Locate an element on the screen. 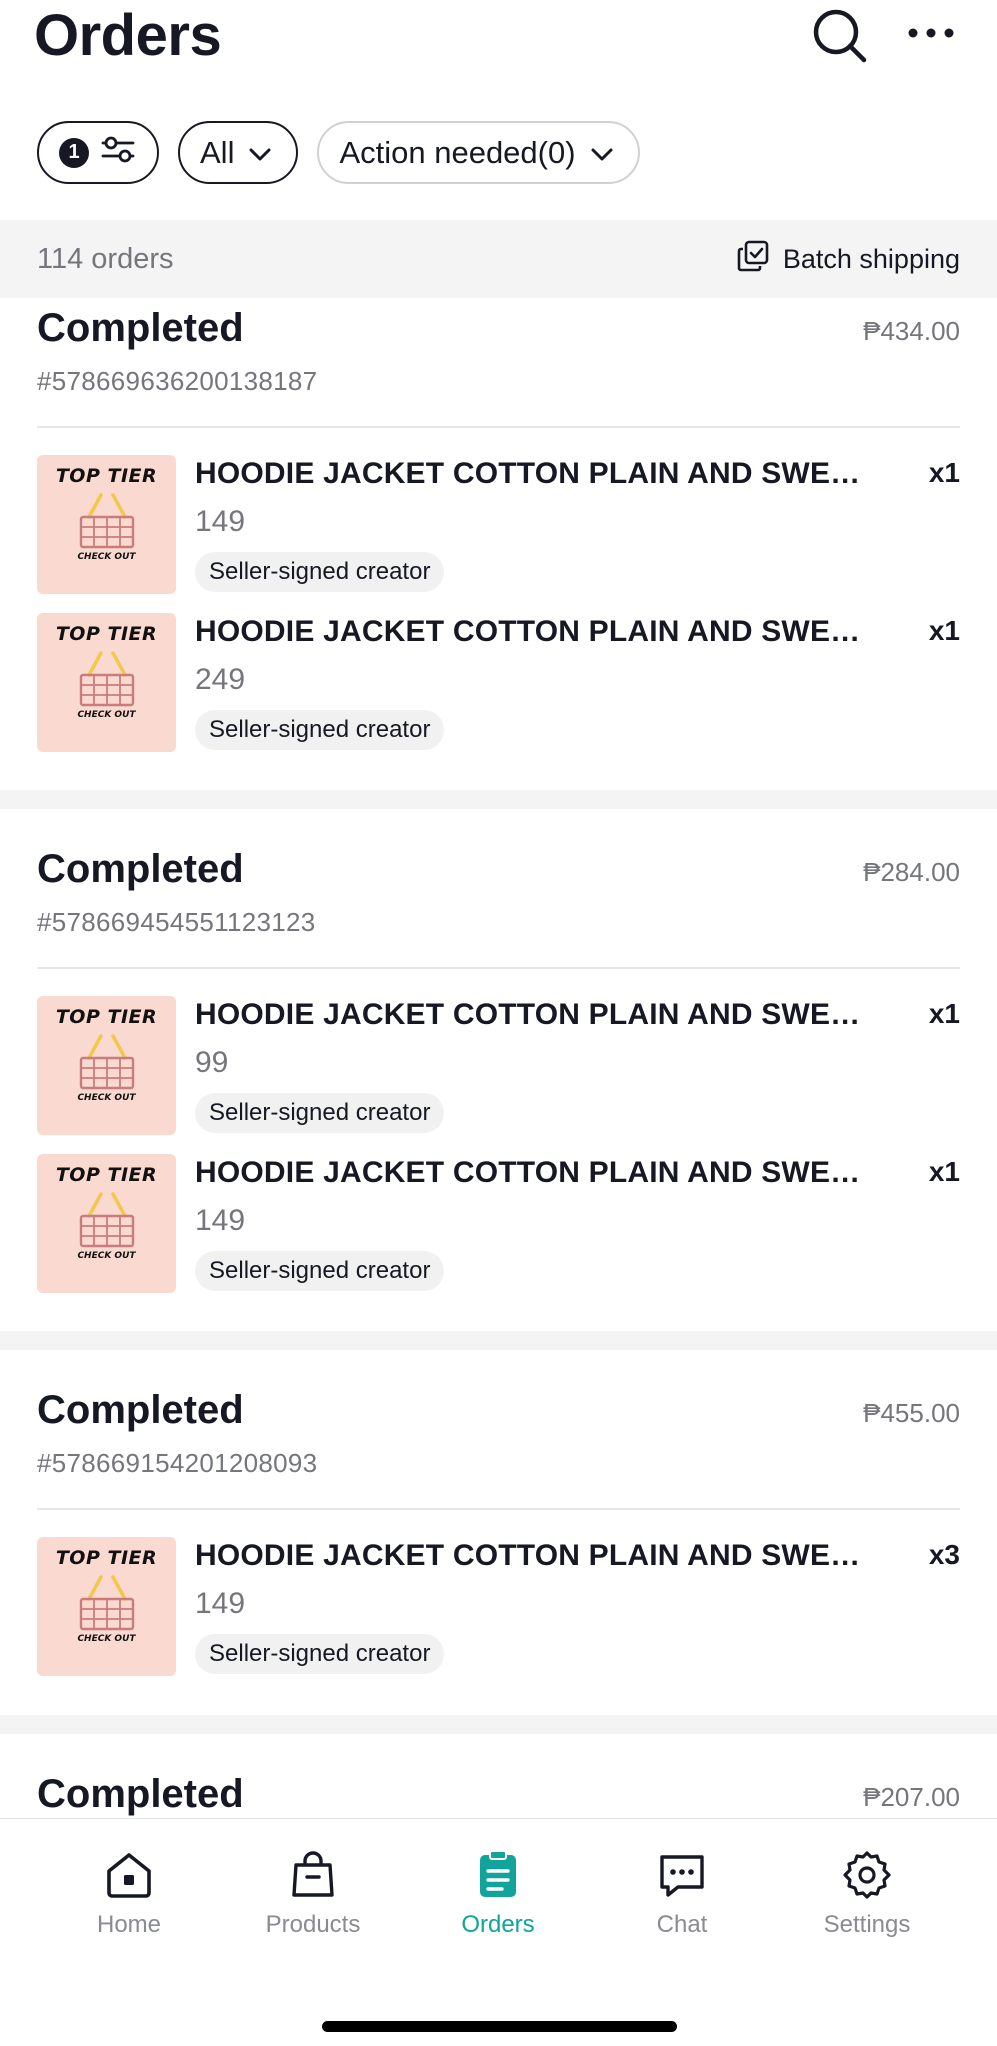  product-quantity: x3 is located at coordinates (944, 1554).